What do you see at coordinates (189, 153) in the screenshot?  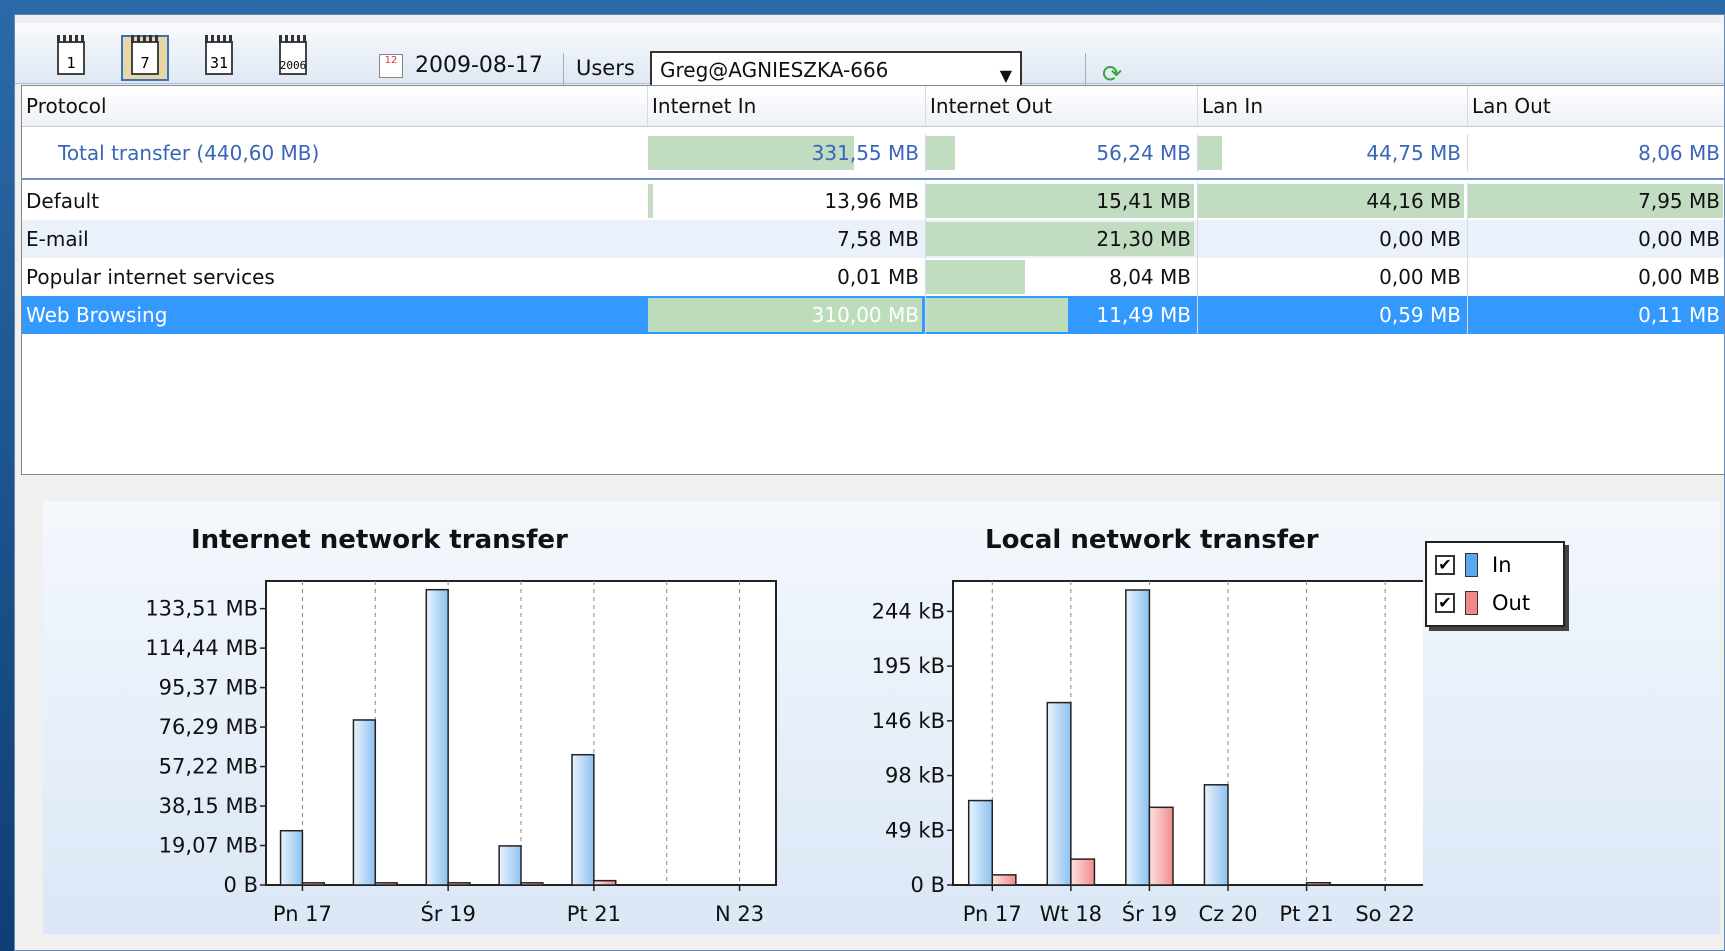 I see `protocol-label: Total transfer (440,60 MB)` at bounding box center [189, 153].